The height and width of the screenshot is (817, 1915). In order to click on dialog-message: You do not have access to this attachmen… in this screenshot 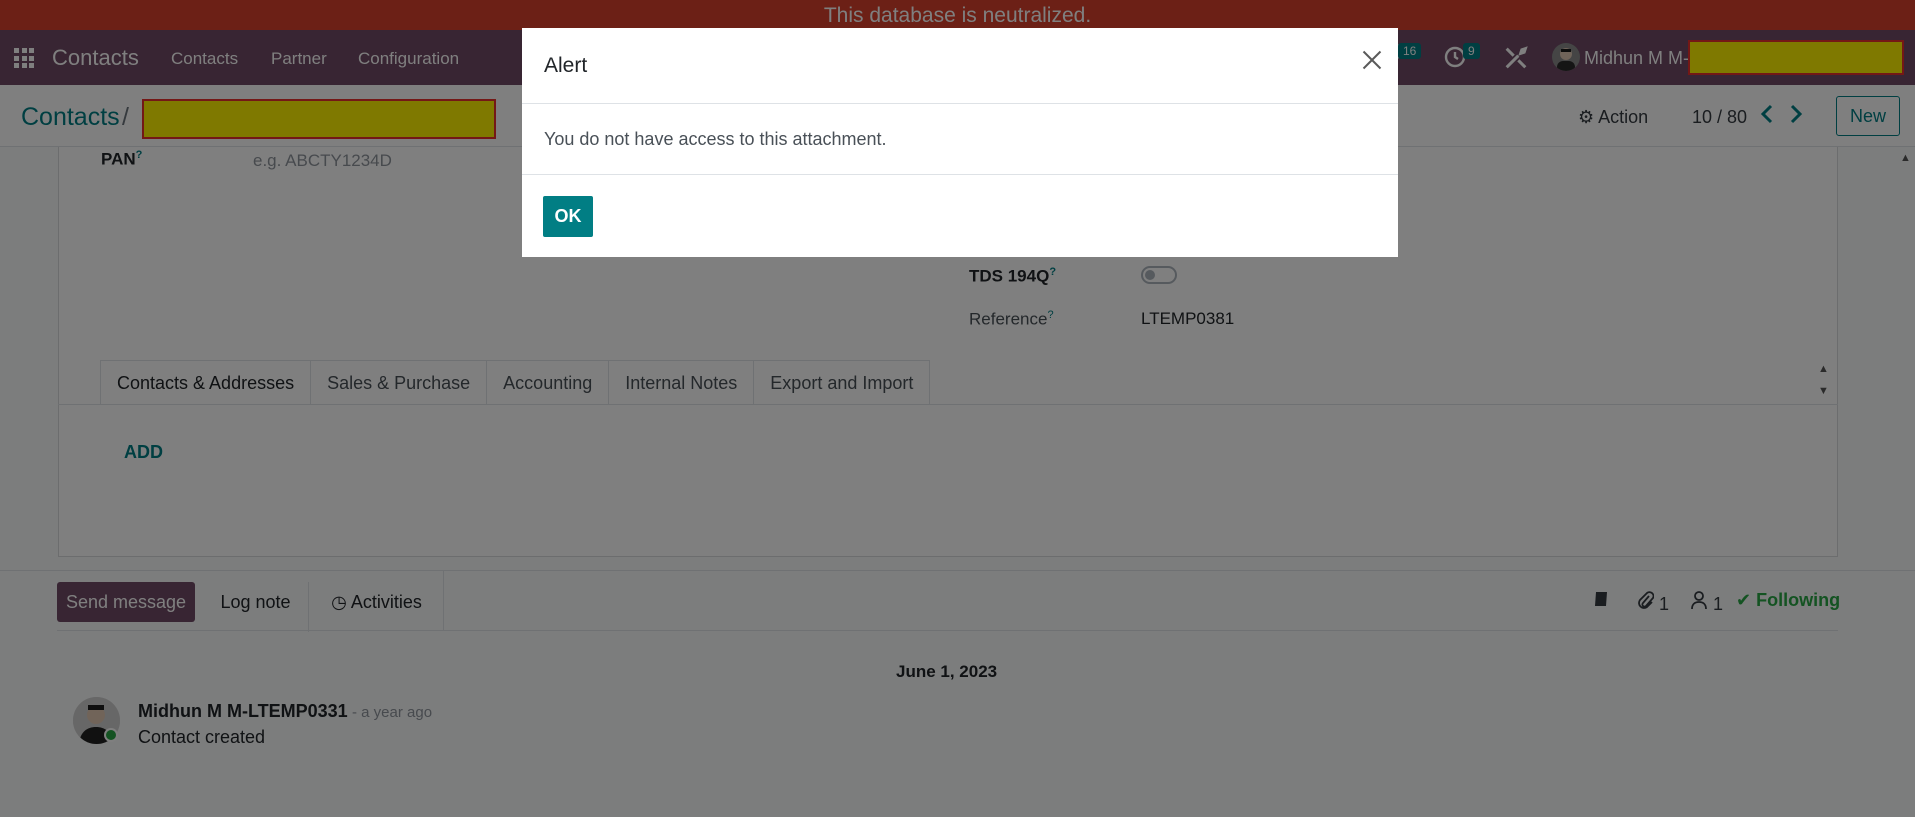, I will do `click(715, 139)`.